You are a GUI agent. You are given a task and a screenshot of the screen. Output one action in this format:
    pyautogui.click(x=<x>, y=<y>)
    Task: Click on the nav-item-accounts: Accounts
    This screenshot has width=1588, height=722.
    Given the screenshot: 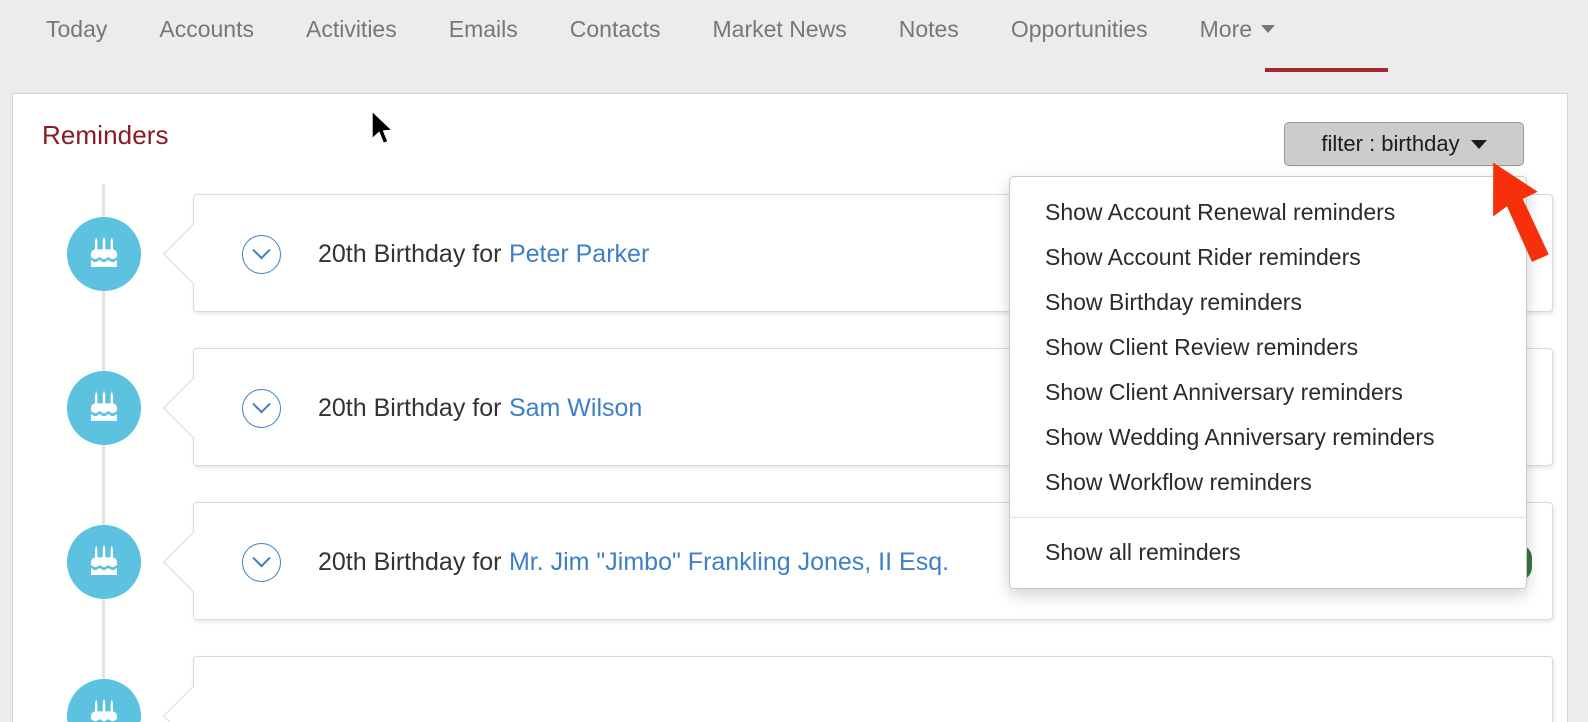 What is the action you would take?
    pyautogui.click(x=206, y=29)
    